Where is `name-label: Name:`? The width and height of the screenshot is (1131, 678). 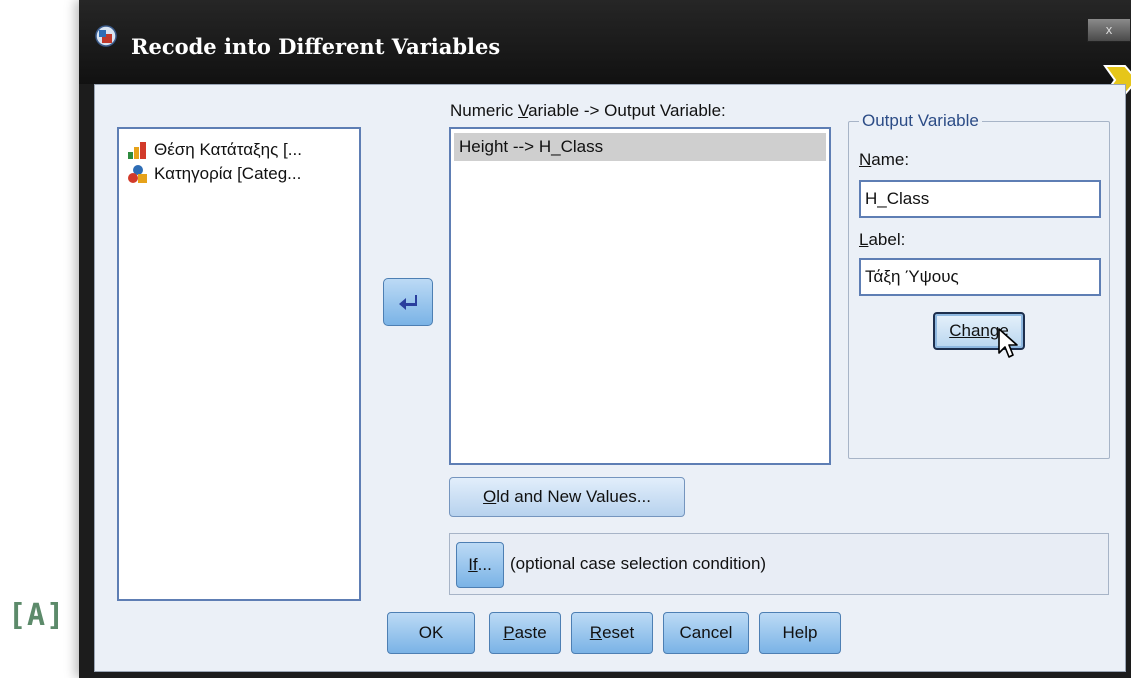
name-label: Name: is located at coordinates (884, 159).